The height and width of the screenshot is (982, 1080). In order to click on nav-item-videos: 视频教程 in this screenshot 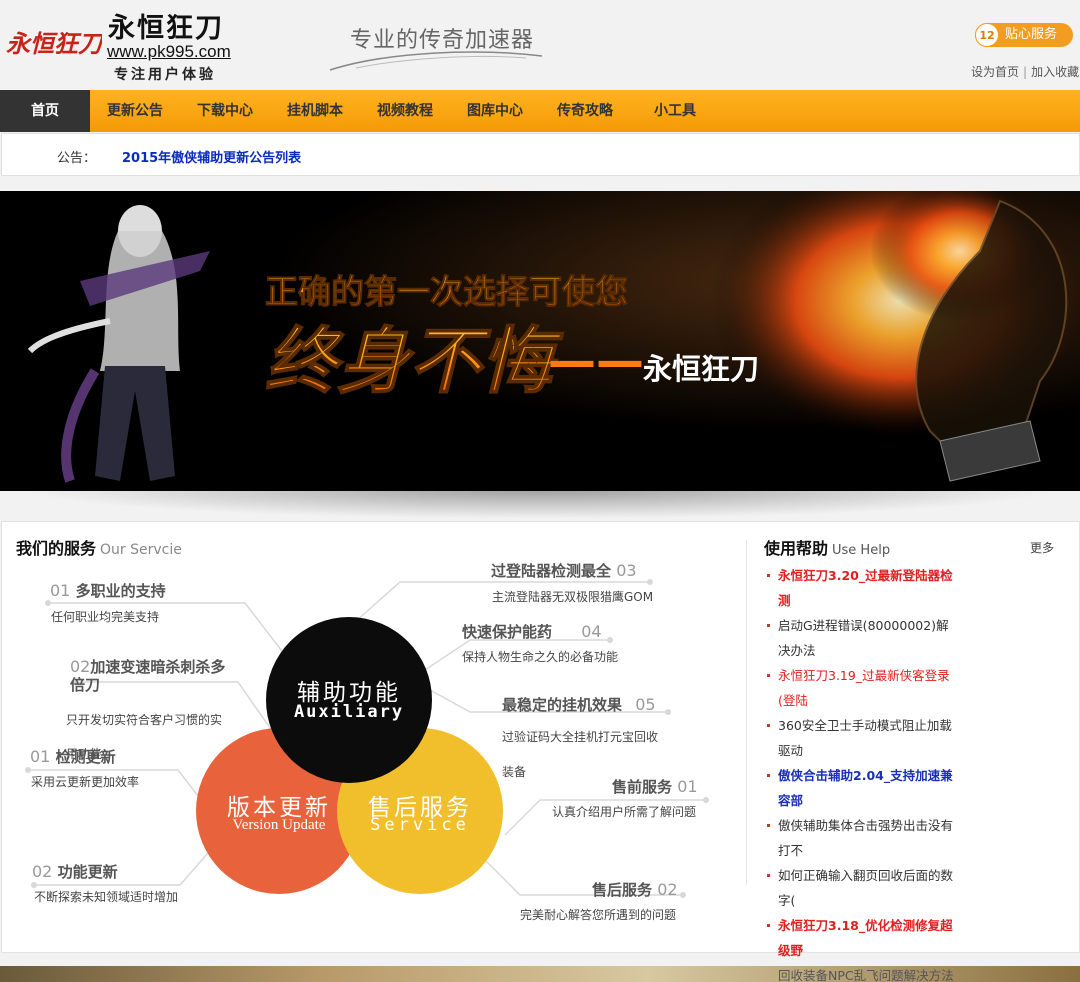, I will do `click(405, 111)`.